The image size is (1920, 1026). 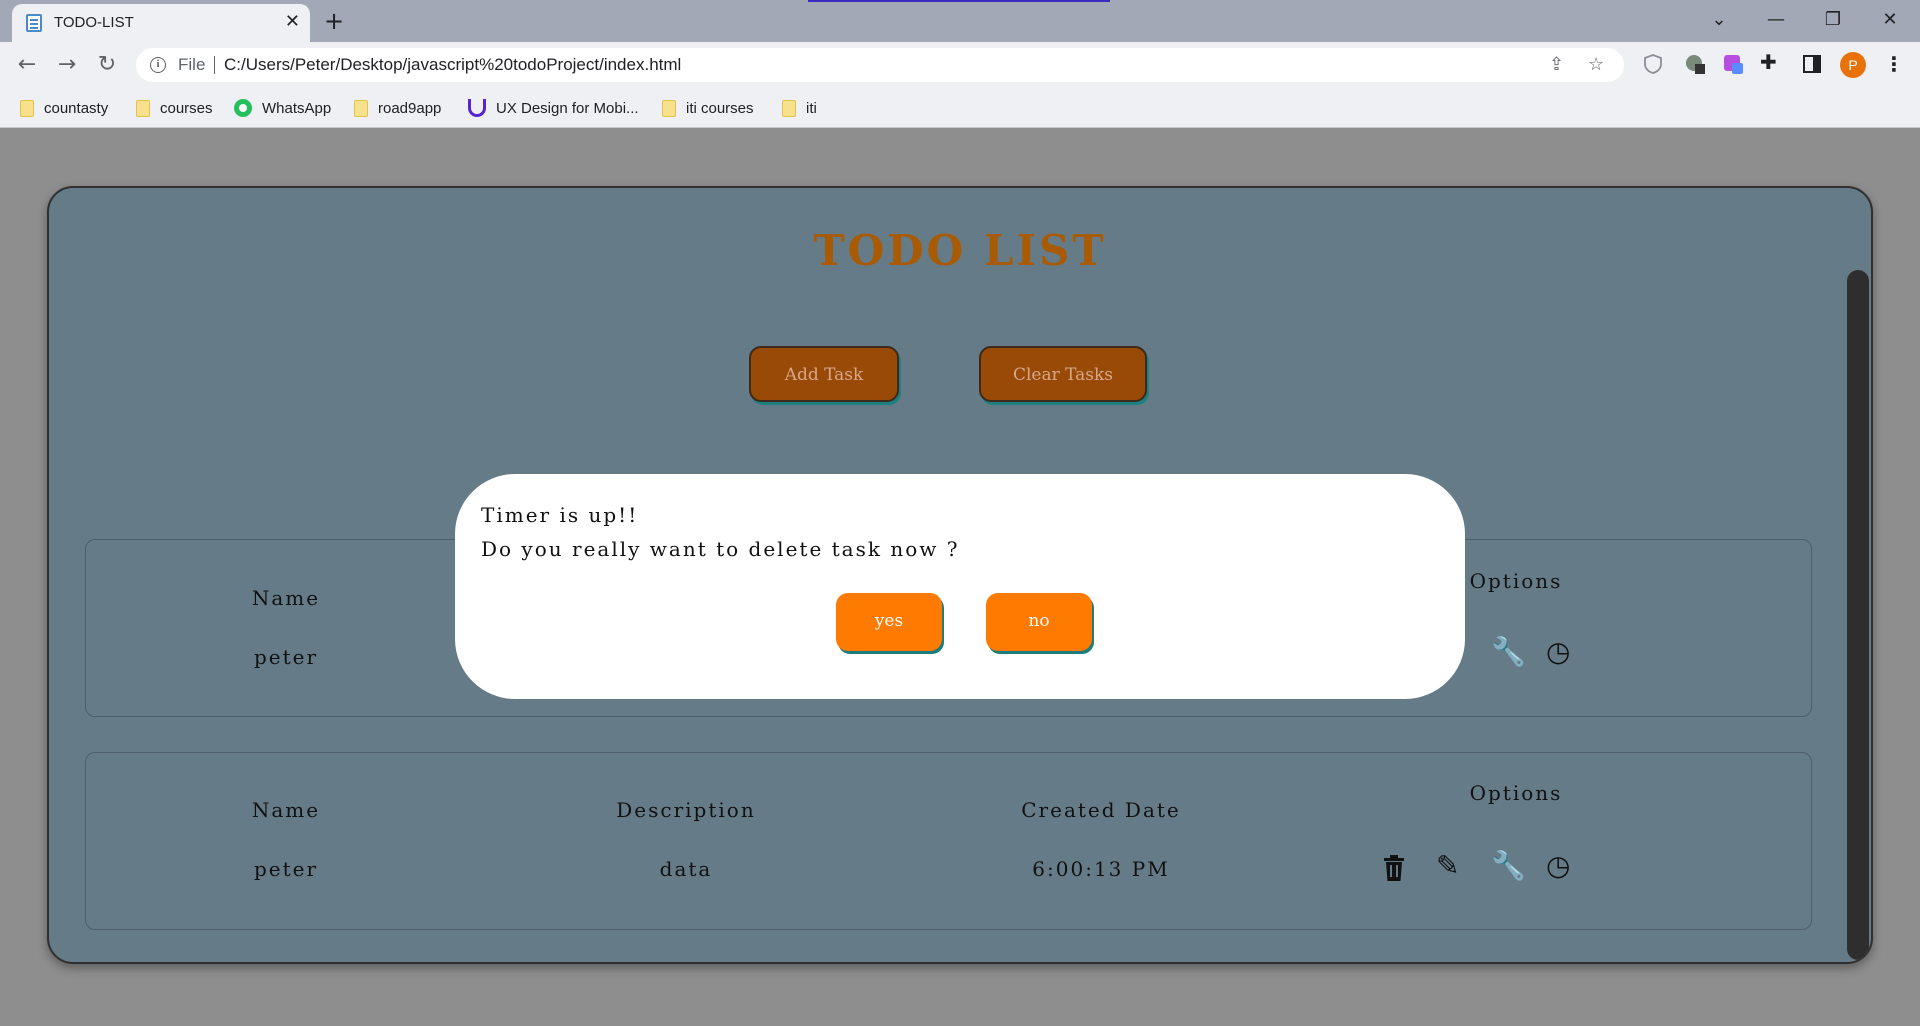 What do you see at coordinates (67, 65) in the screenshot?
I see `forward-arrow-icon: →` at bounding box center [67, 65].